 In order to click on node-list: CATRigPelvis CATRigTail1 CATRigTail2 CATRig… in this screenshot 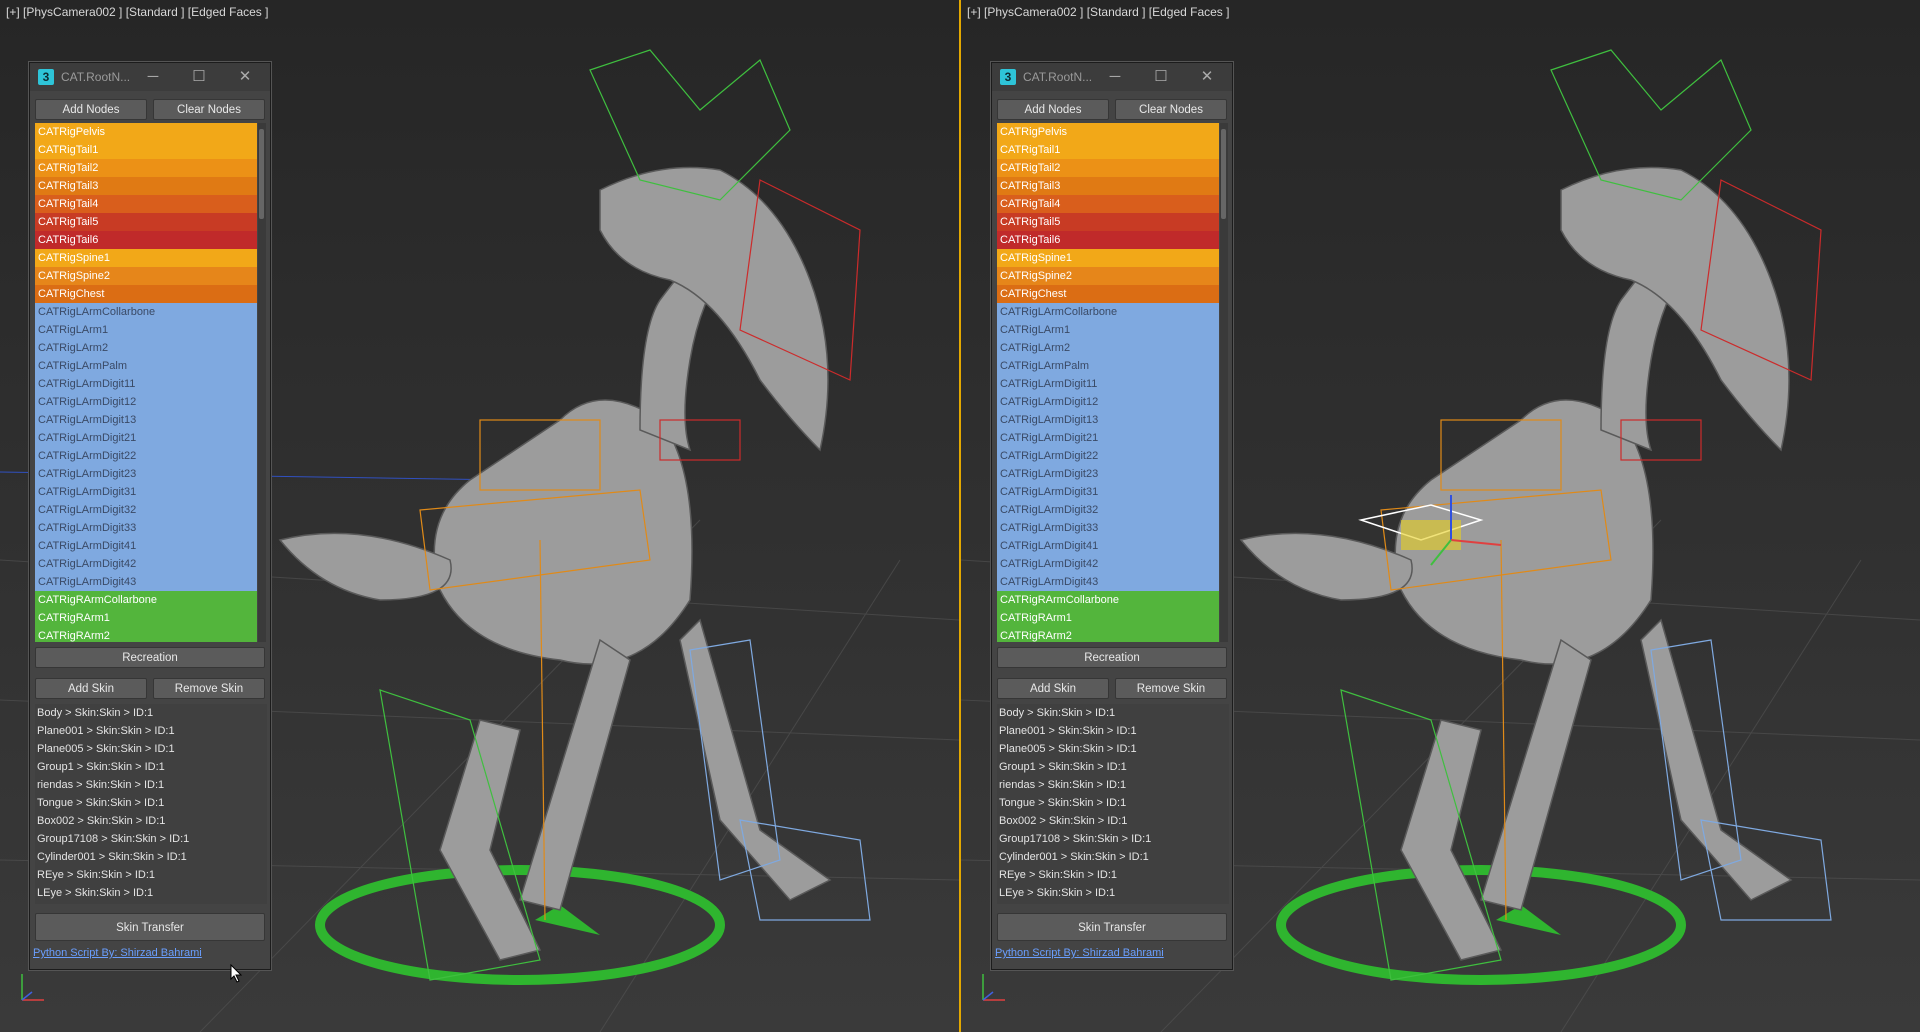, I will do `click(1108, 382)`.